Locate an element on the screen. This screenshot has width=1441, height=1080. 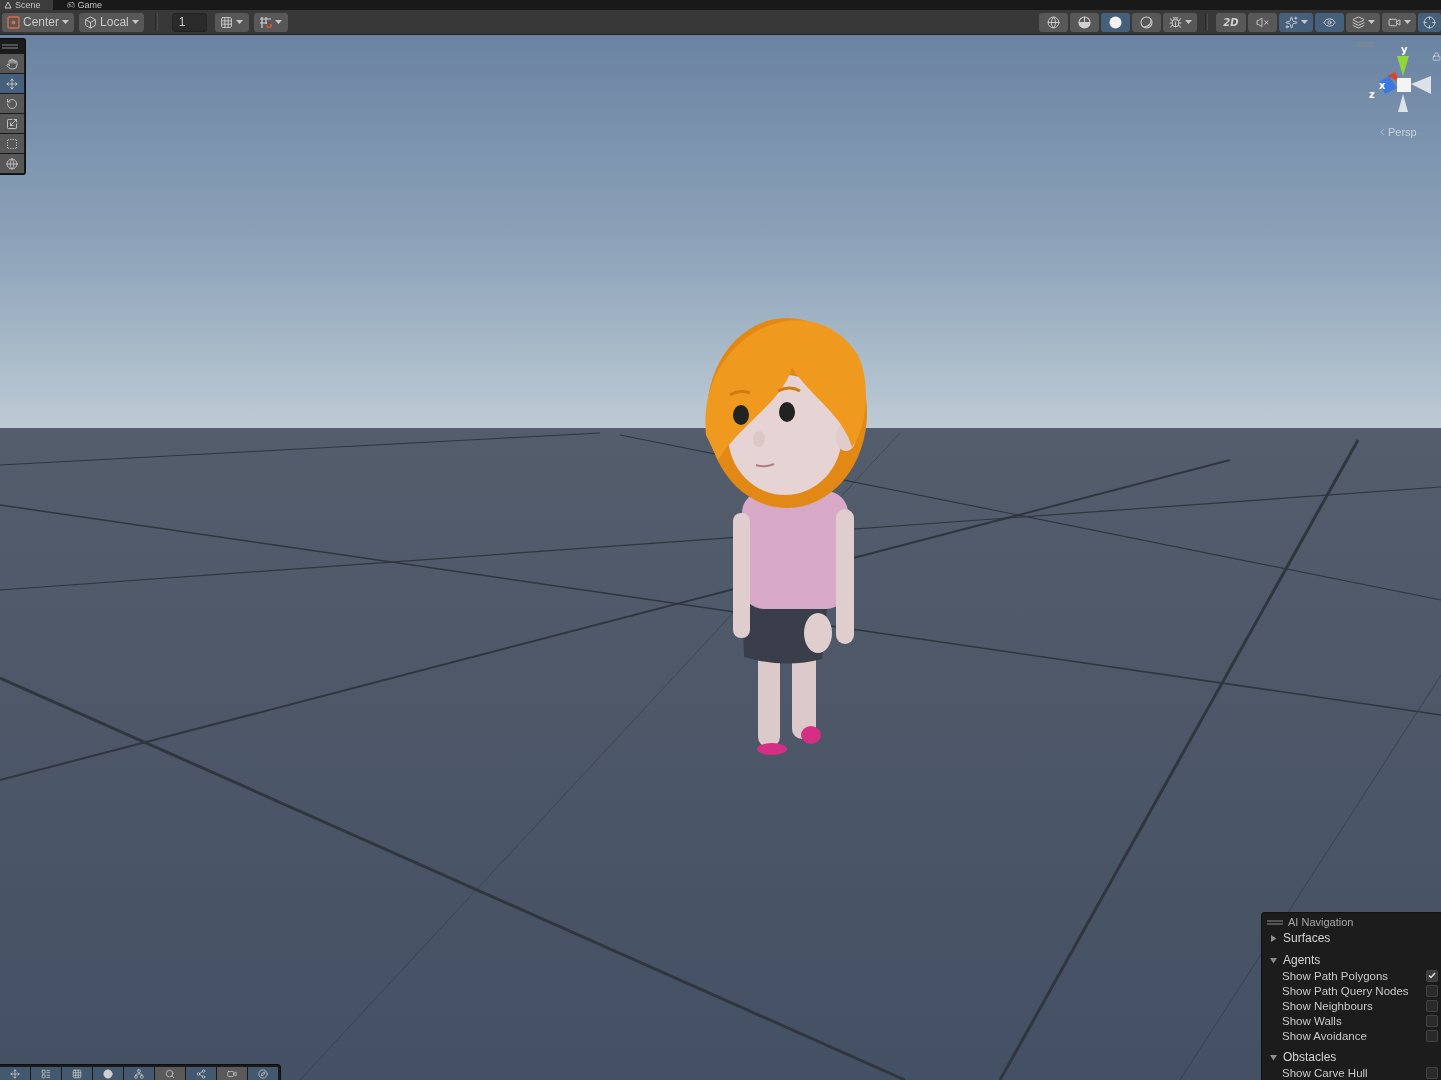
gamepad-icon is located at coordinates (70, 5).